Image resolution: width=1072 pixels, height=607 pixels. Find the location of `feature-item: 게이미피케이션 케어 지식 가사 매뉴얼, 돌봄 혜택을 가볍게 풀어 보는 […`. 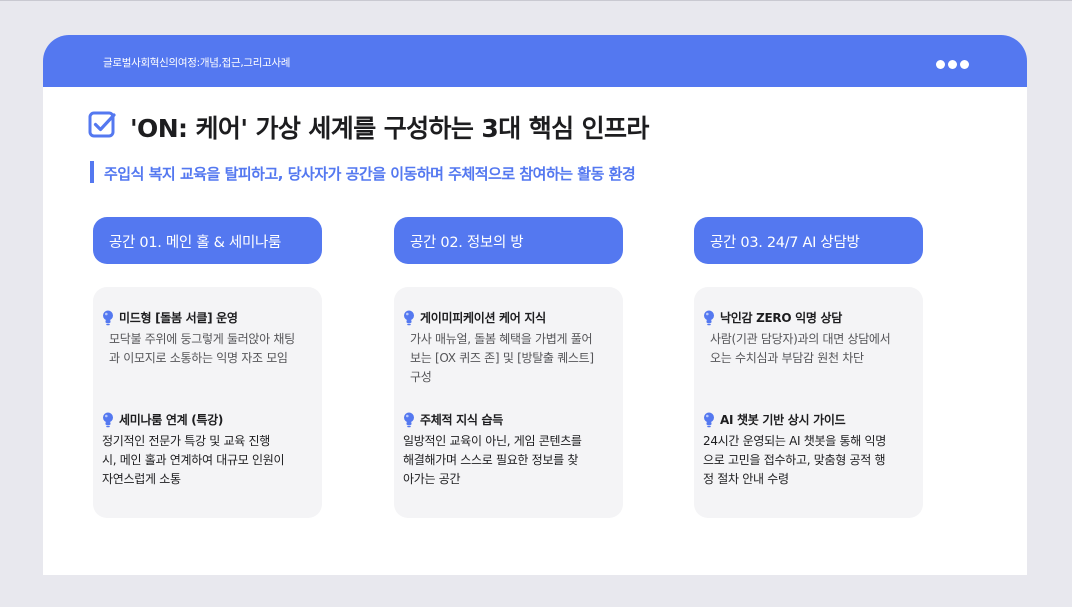

feature-item: 게이미피케이션 케어 지식 가사 매뉴얼, 돌봄 혜택을 가볍게 풀어 보는 [… is located at coordinates (510, 348).